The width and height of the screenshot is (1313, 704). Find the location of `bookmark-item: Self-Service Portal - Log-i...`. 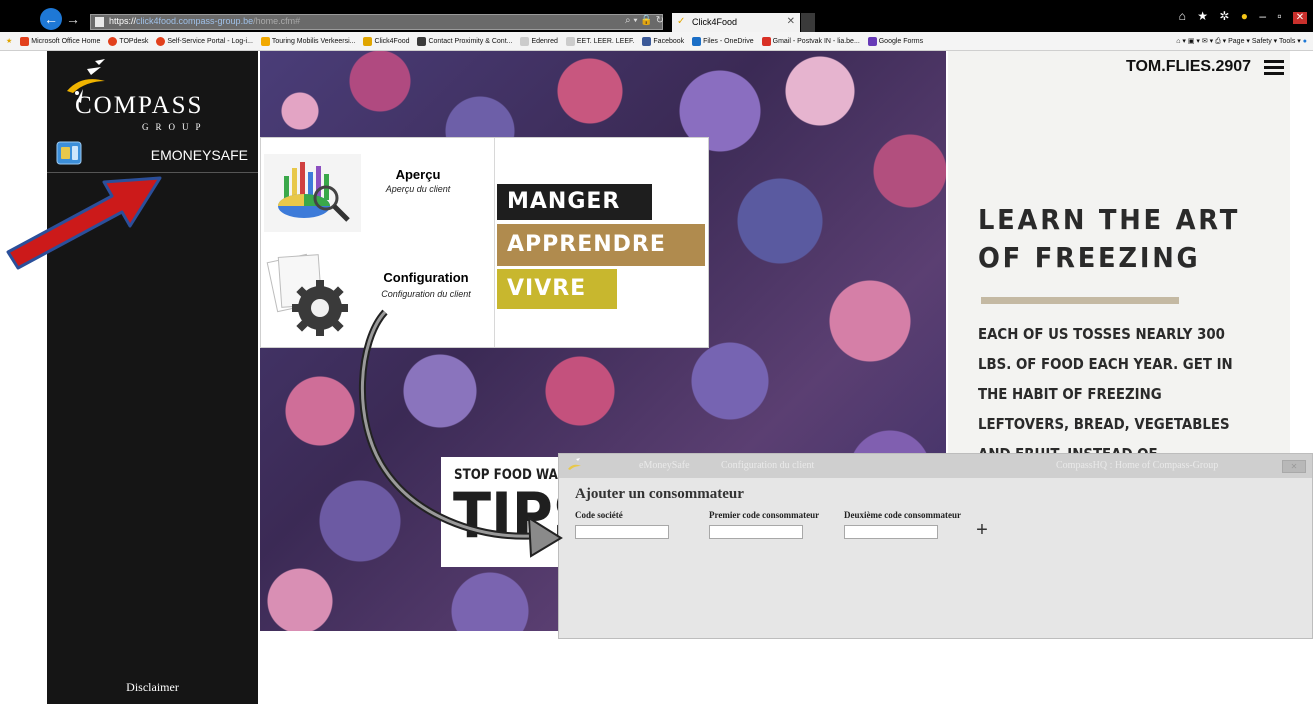

bookmark-item: Self-Service Portal - Log-i... is located at coordinates (204, 41).